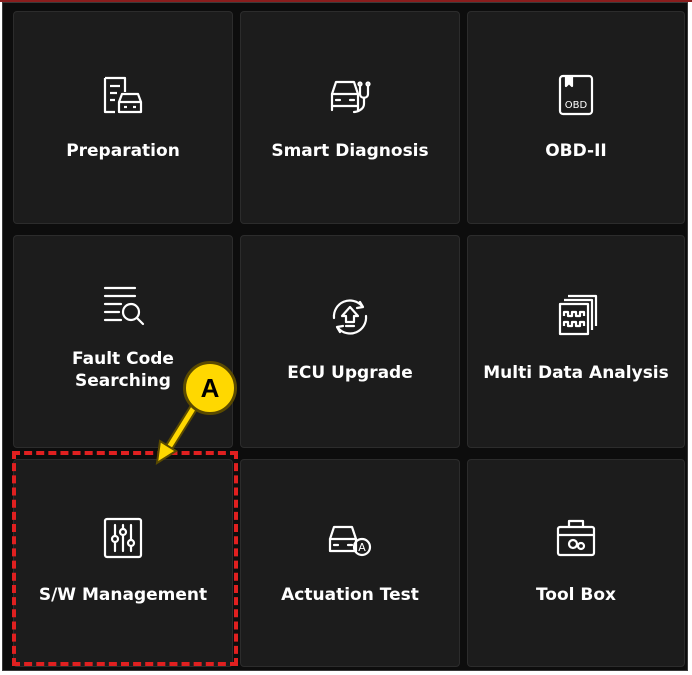  What do you see at coordinates (350, 317) in the screenshot?
I see `upgrade-cycle-icon` at bounding box center [350, 317].